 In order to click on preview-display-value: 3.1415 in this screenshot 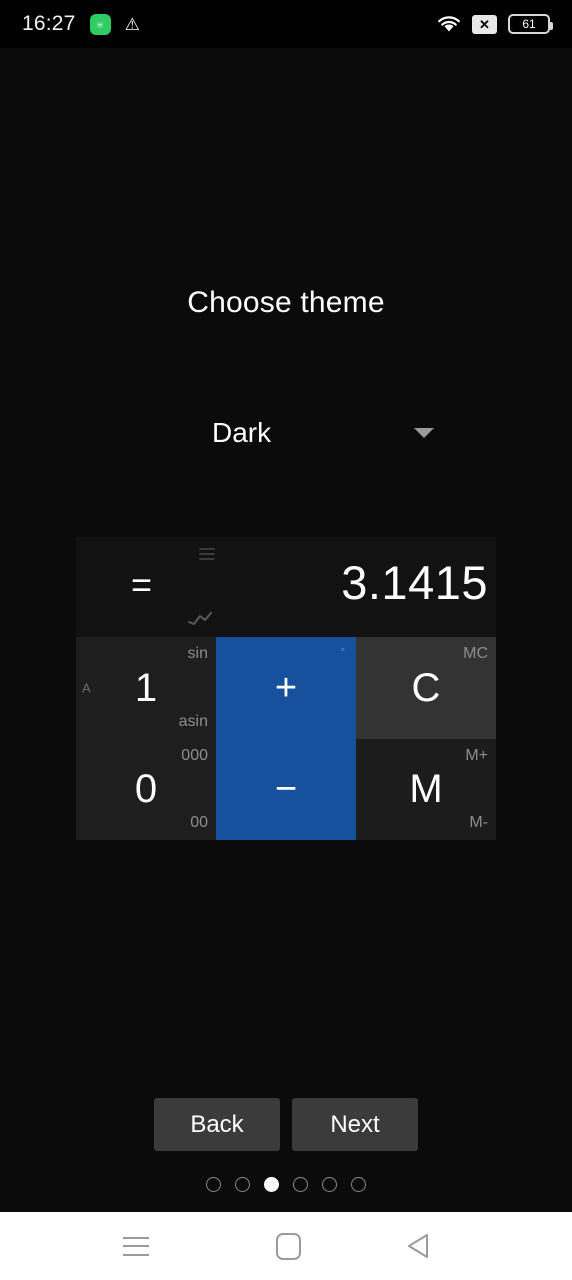, I will do `click(414, 582)`.